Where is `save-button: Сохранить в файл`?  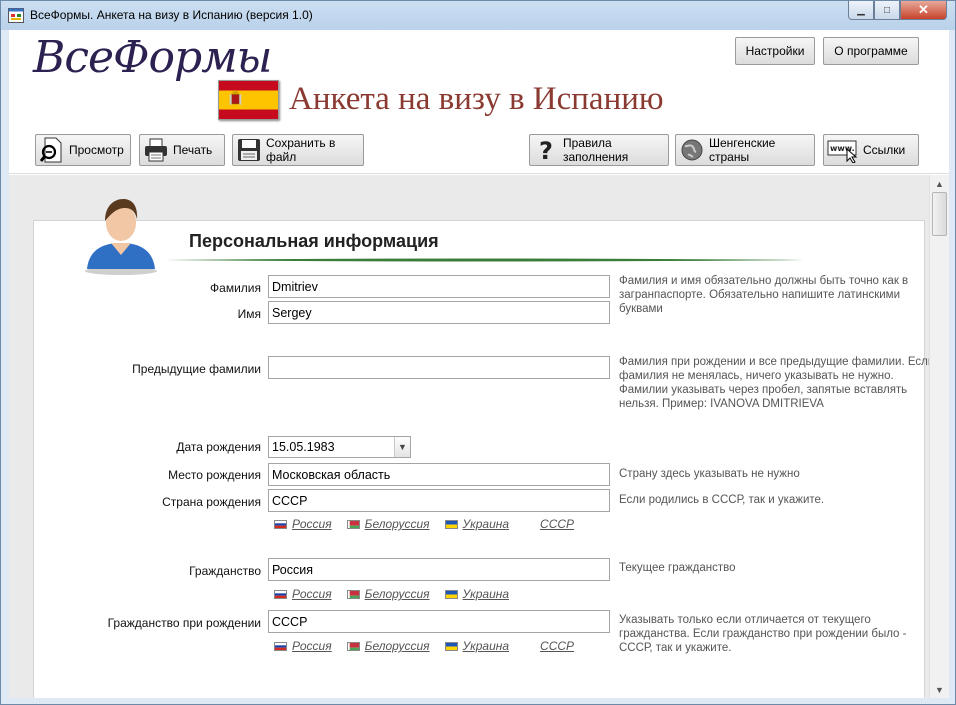 save-button: Сохранить в файл is located at coordinates (298, 150).